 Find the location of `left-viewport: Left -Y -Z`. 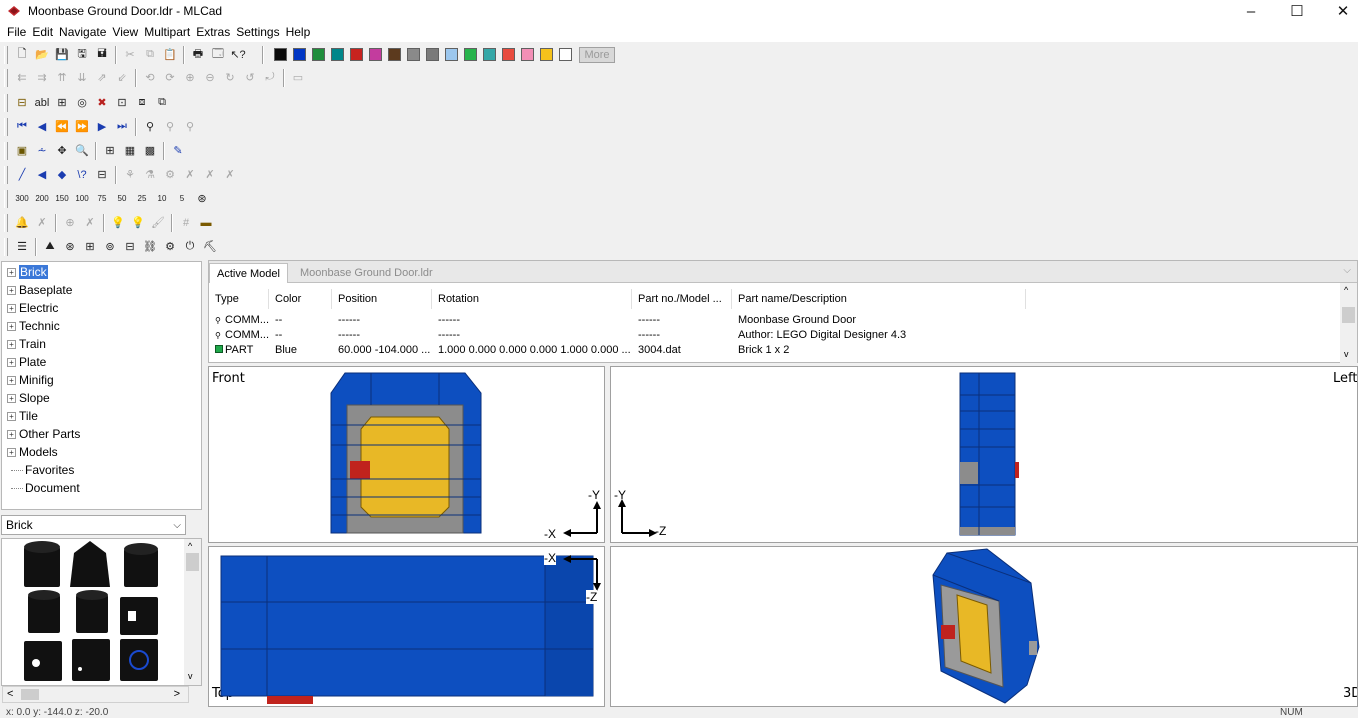

left-viewport: Left -Y -Z is located at coordinates (984, 454).